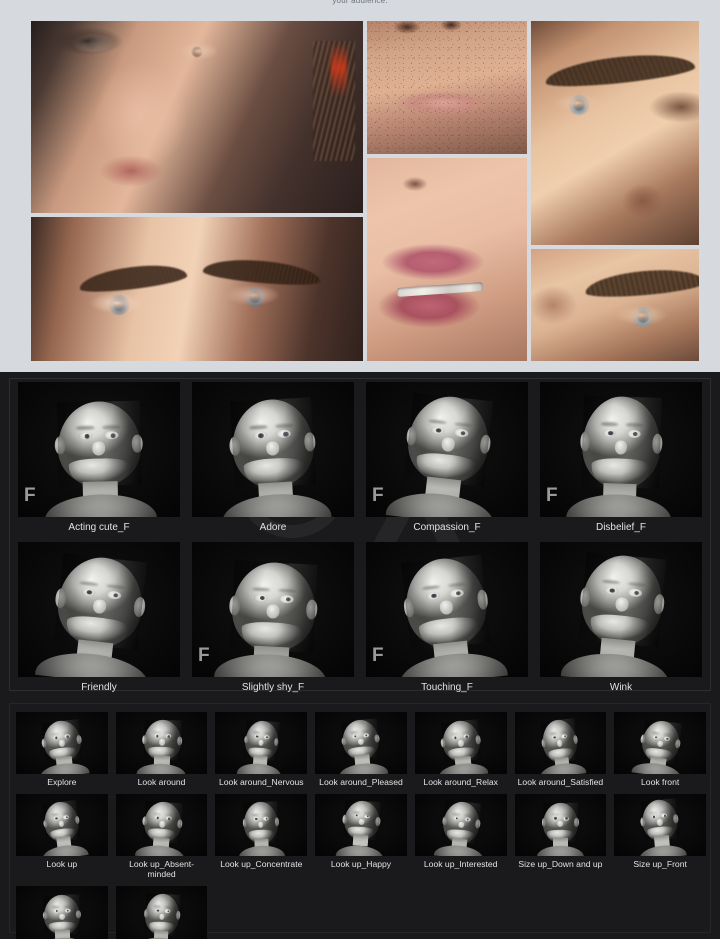 This screenshot has height=939, width=720. Describe the element at coordinates (660, 863) in the screenshot. I see `motion-label: Size up_Front` at that location.